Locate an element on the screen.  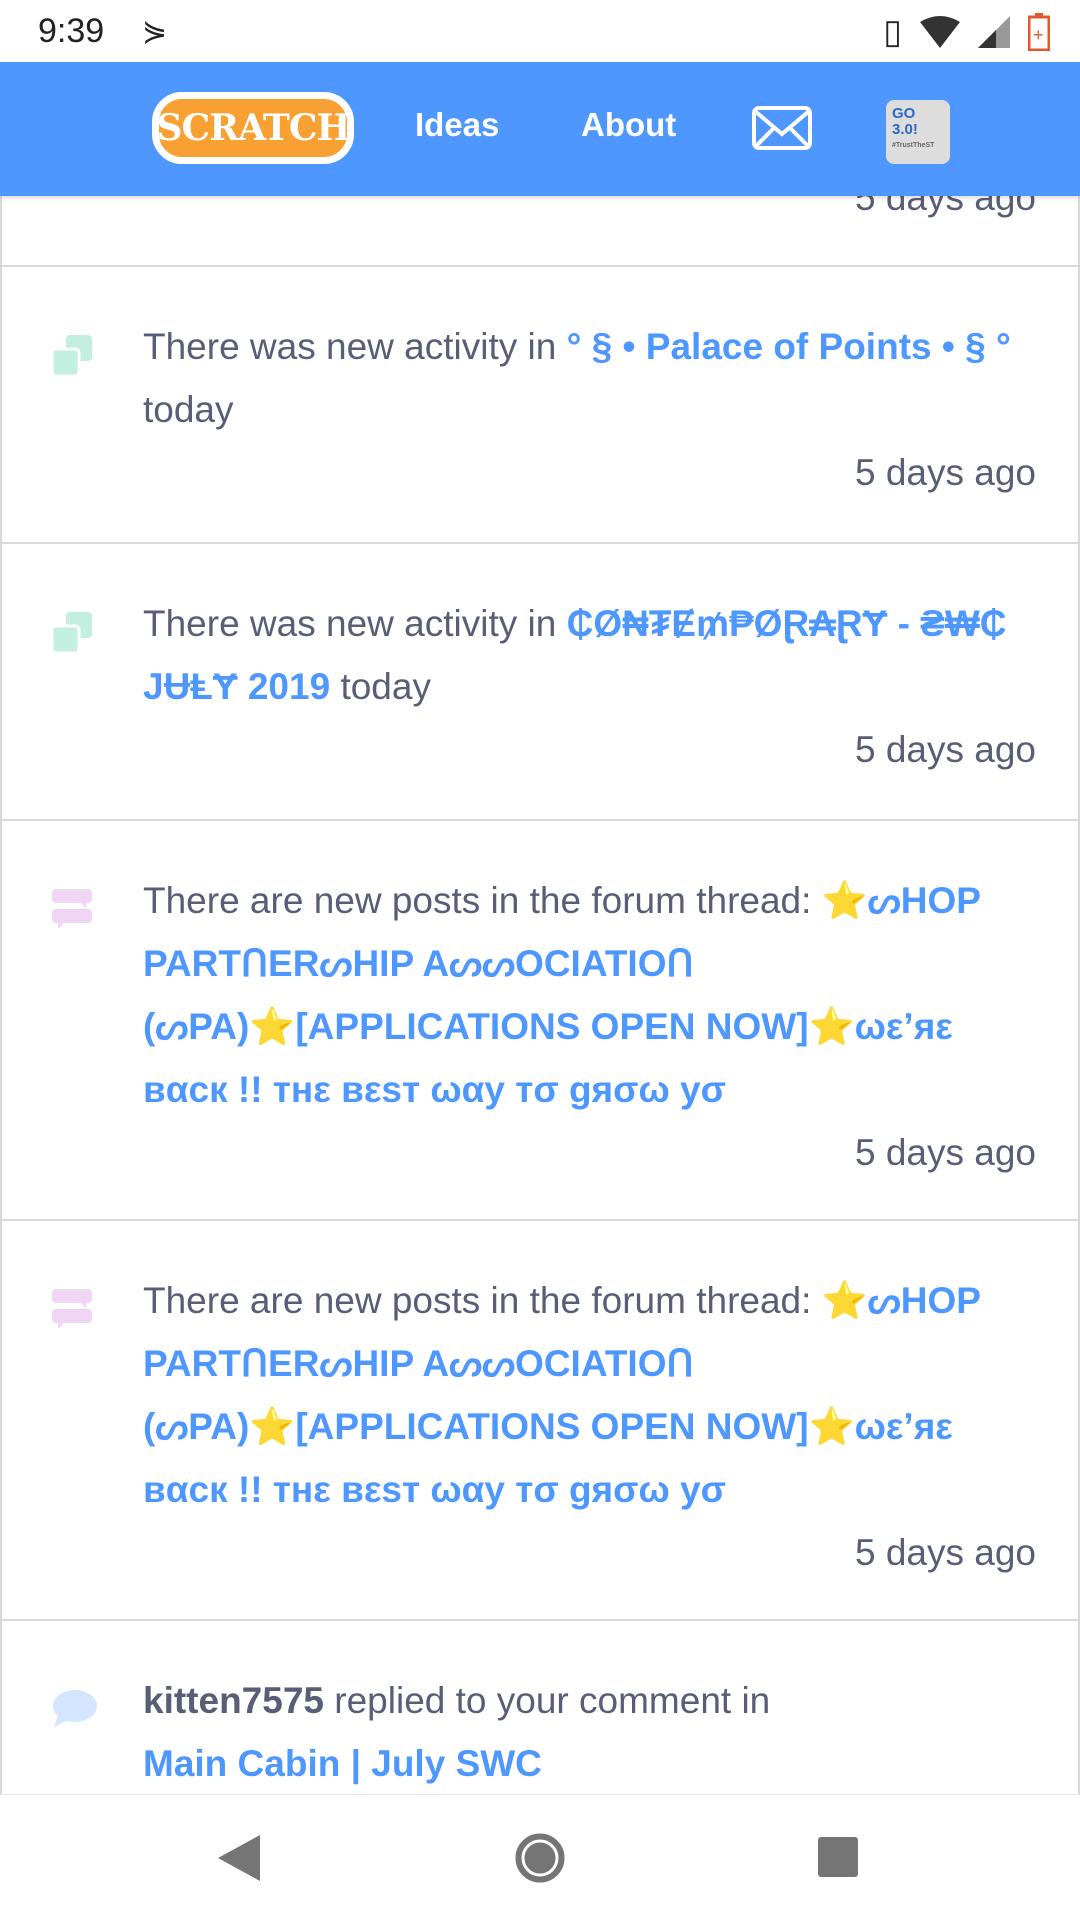
go-badge-text: GO 3.0! is located at coordinates (905, 121).